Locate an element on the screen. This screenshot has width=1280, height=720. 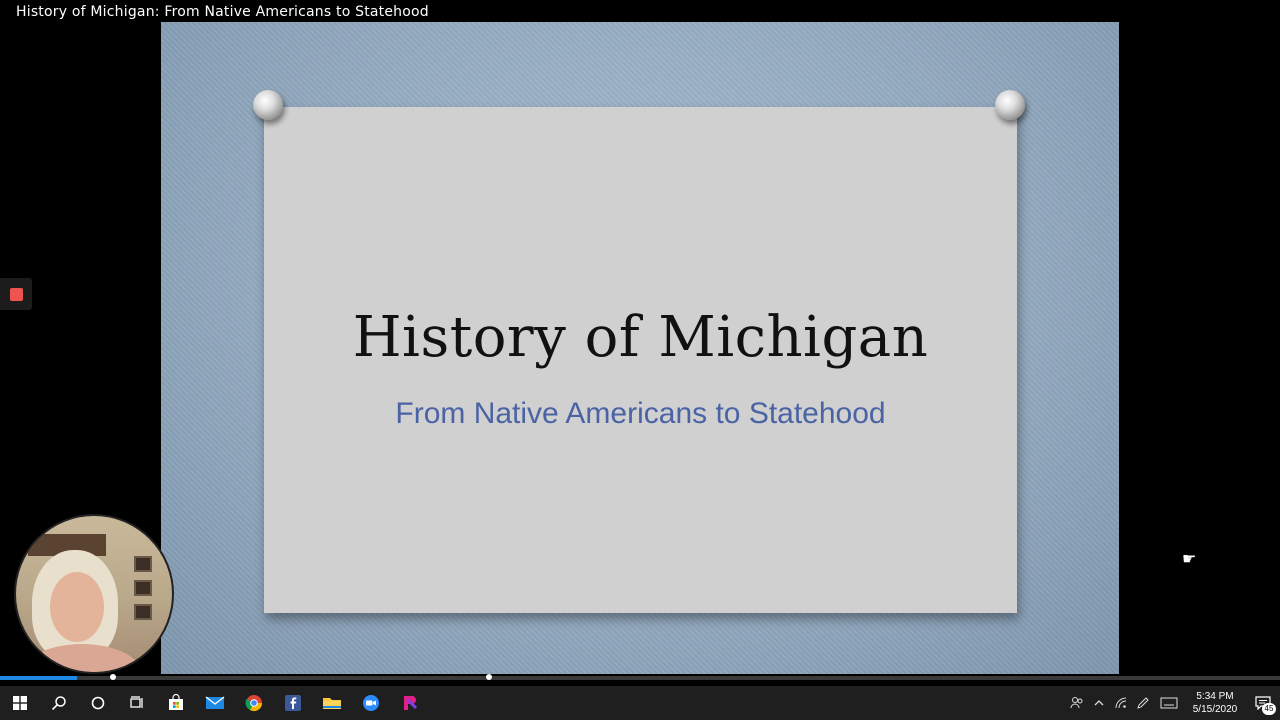
clock-date: 5/15/2020 is located at coordinates (1215, 709).